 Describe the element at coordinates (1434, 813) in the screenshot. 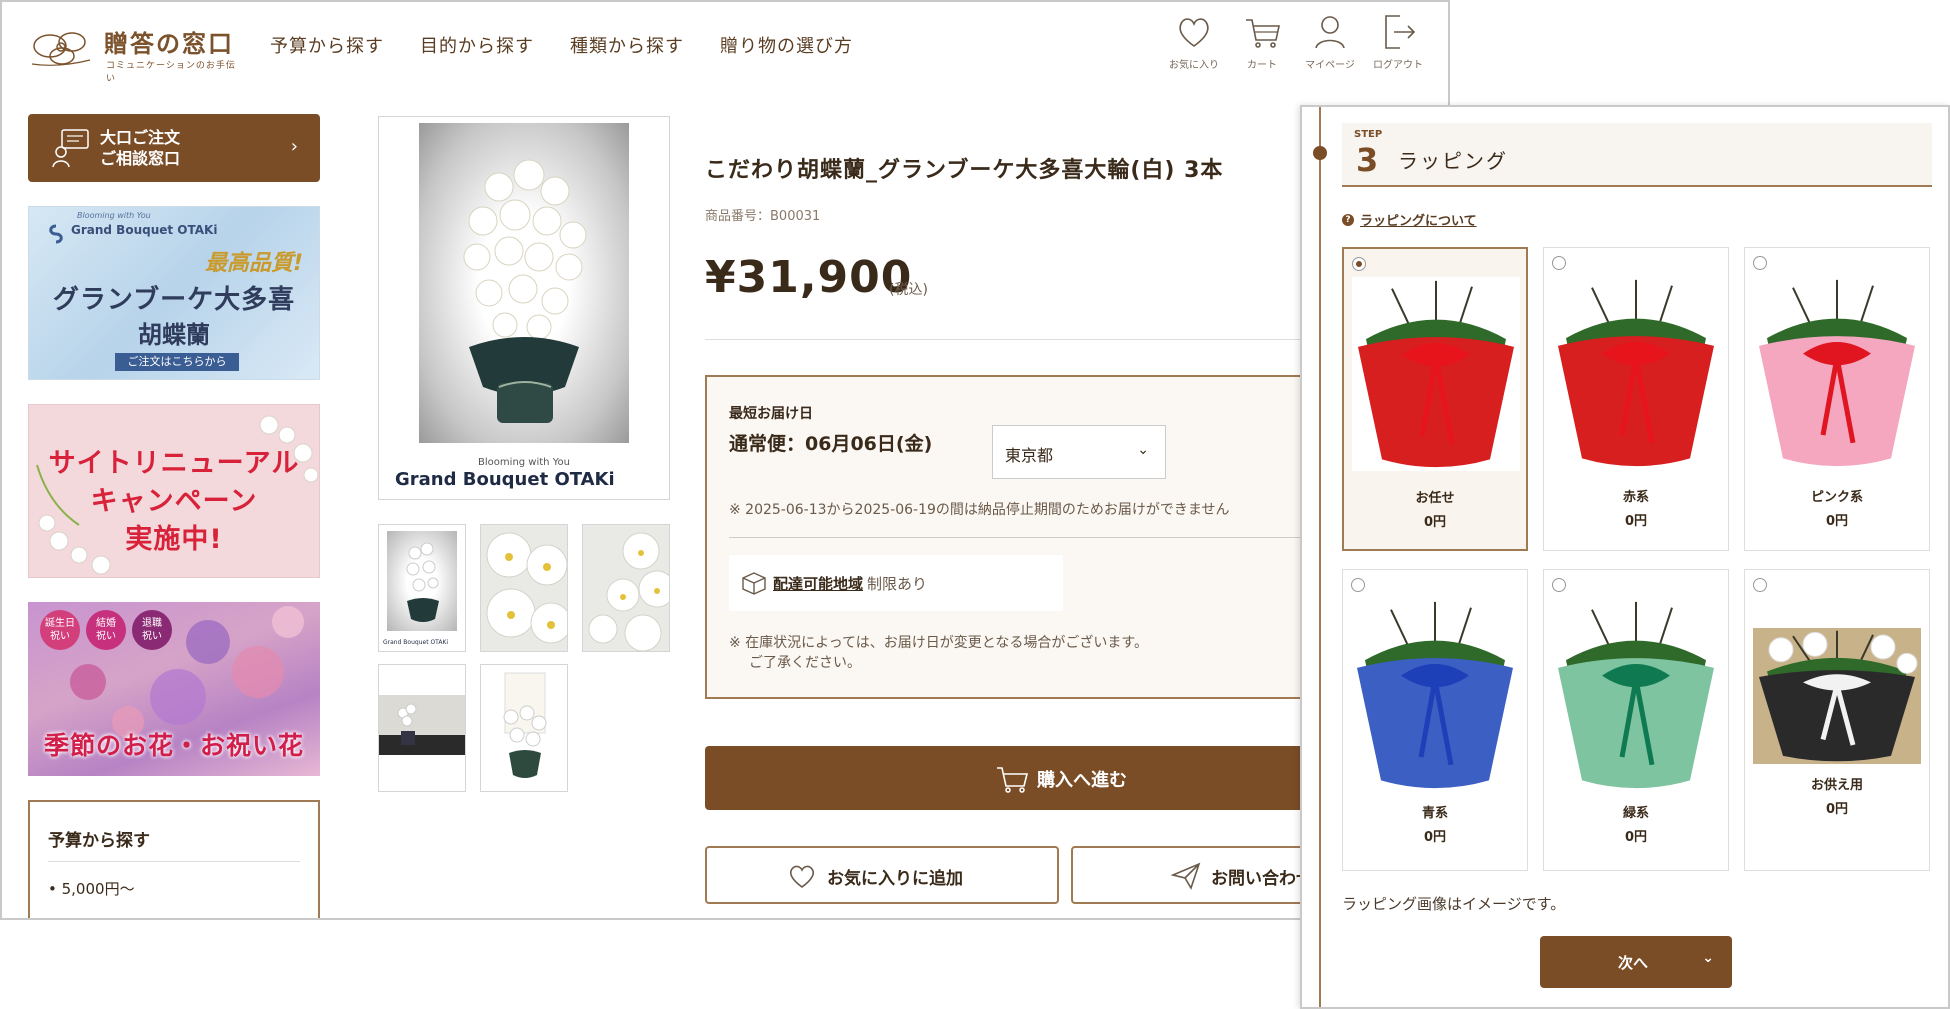

I see `wrapping-option-name: 青系` at that location.